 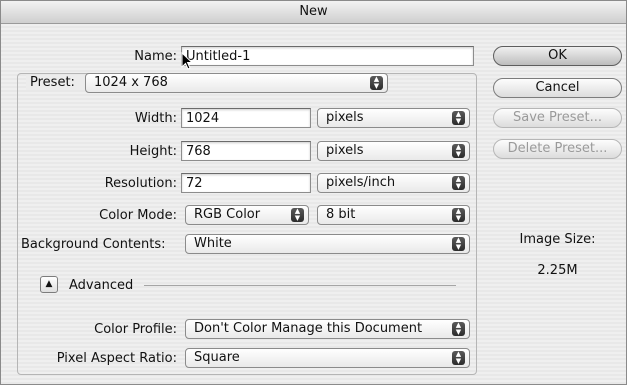 I want to click on height-field: 768, so click(x=246, y=151).